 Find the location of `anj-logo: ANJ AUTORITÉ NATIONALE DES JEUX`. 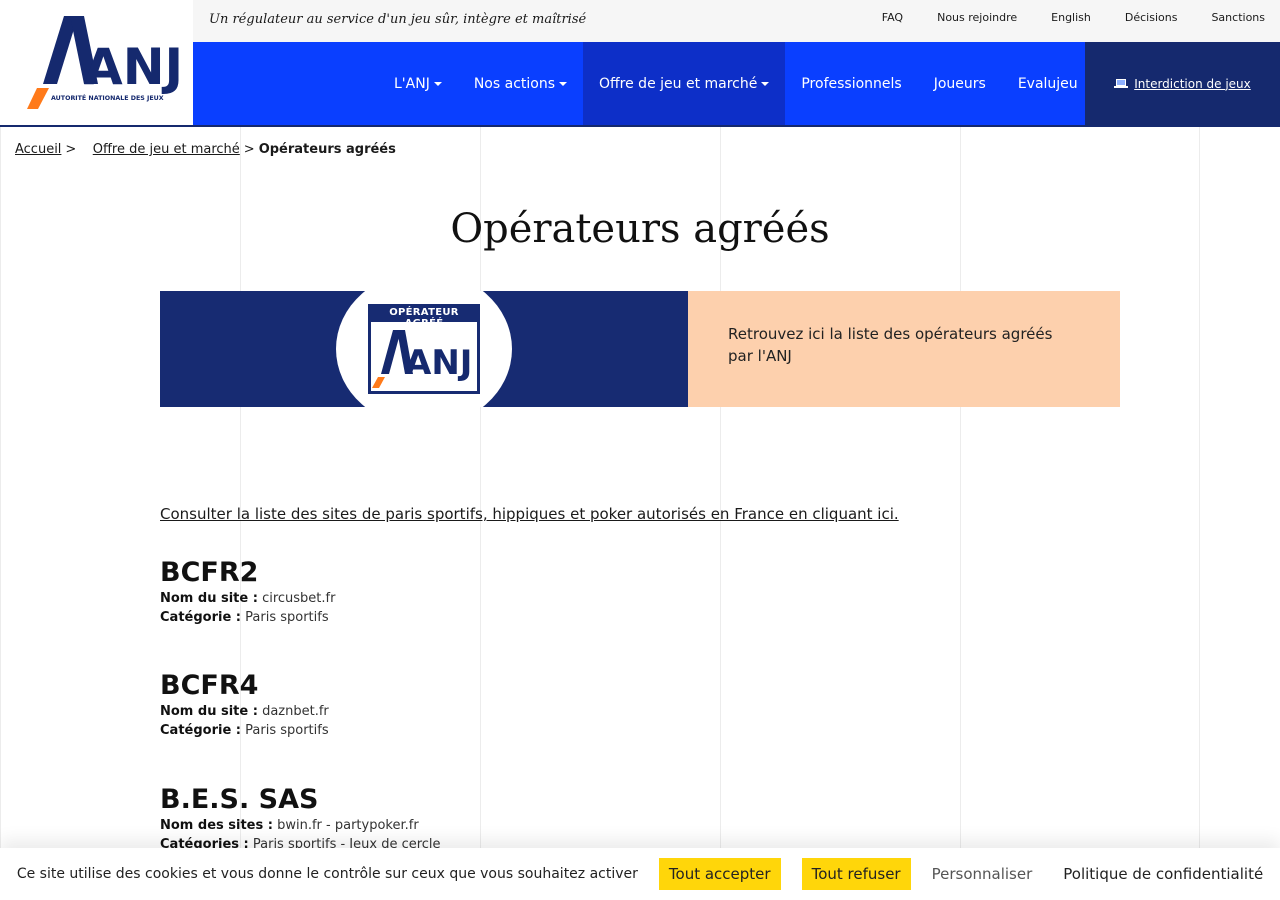

anj-logo: ANJ AUTORITÉ NATIONALE DES JEUX is located at coordinates (105, 62).